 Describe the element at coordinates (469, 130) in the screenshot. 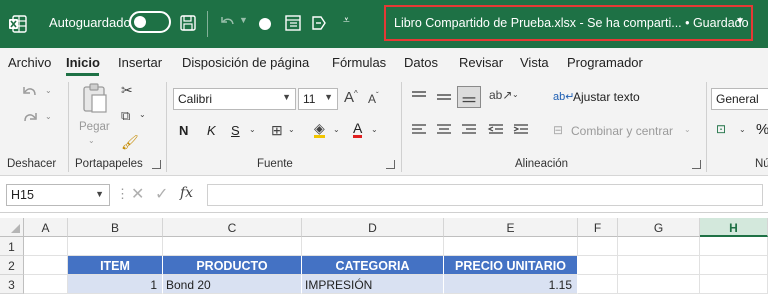

I see `align-right-icon` at that location.